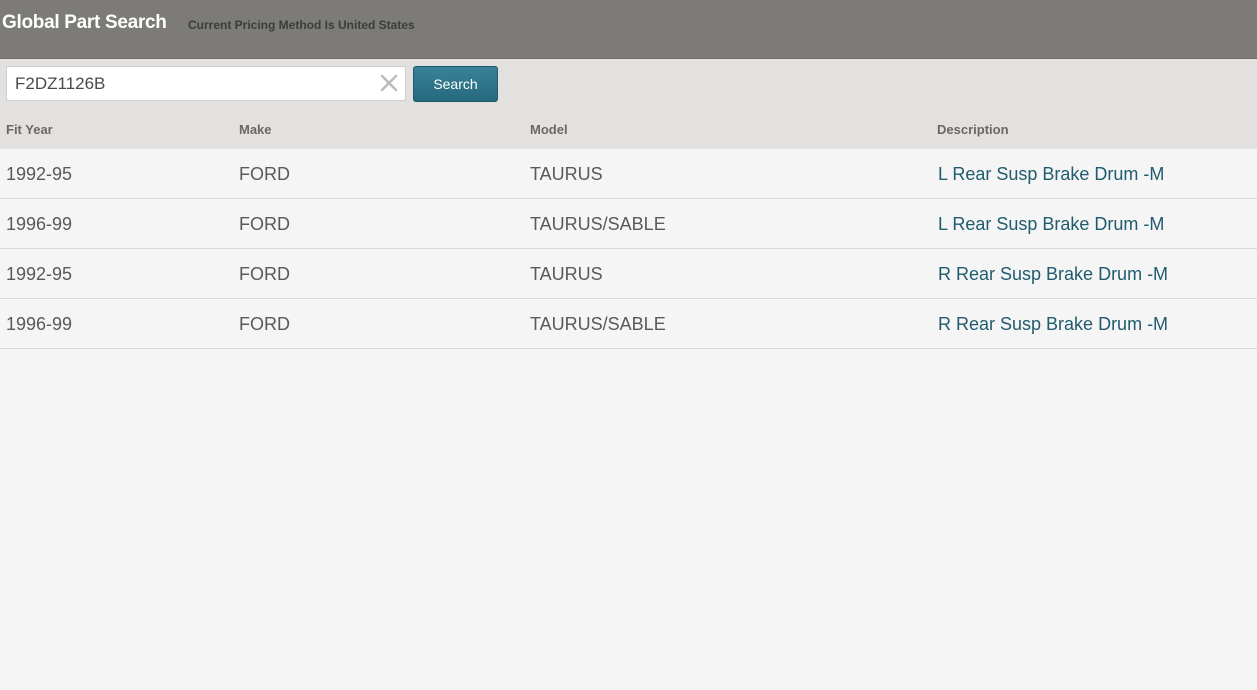  What do you see at coordinates (84, 22) in the screenshot?
I see `page-title: Global Part Search` at bounding box center [84, 22].